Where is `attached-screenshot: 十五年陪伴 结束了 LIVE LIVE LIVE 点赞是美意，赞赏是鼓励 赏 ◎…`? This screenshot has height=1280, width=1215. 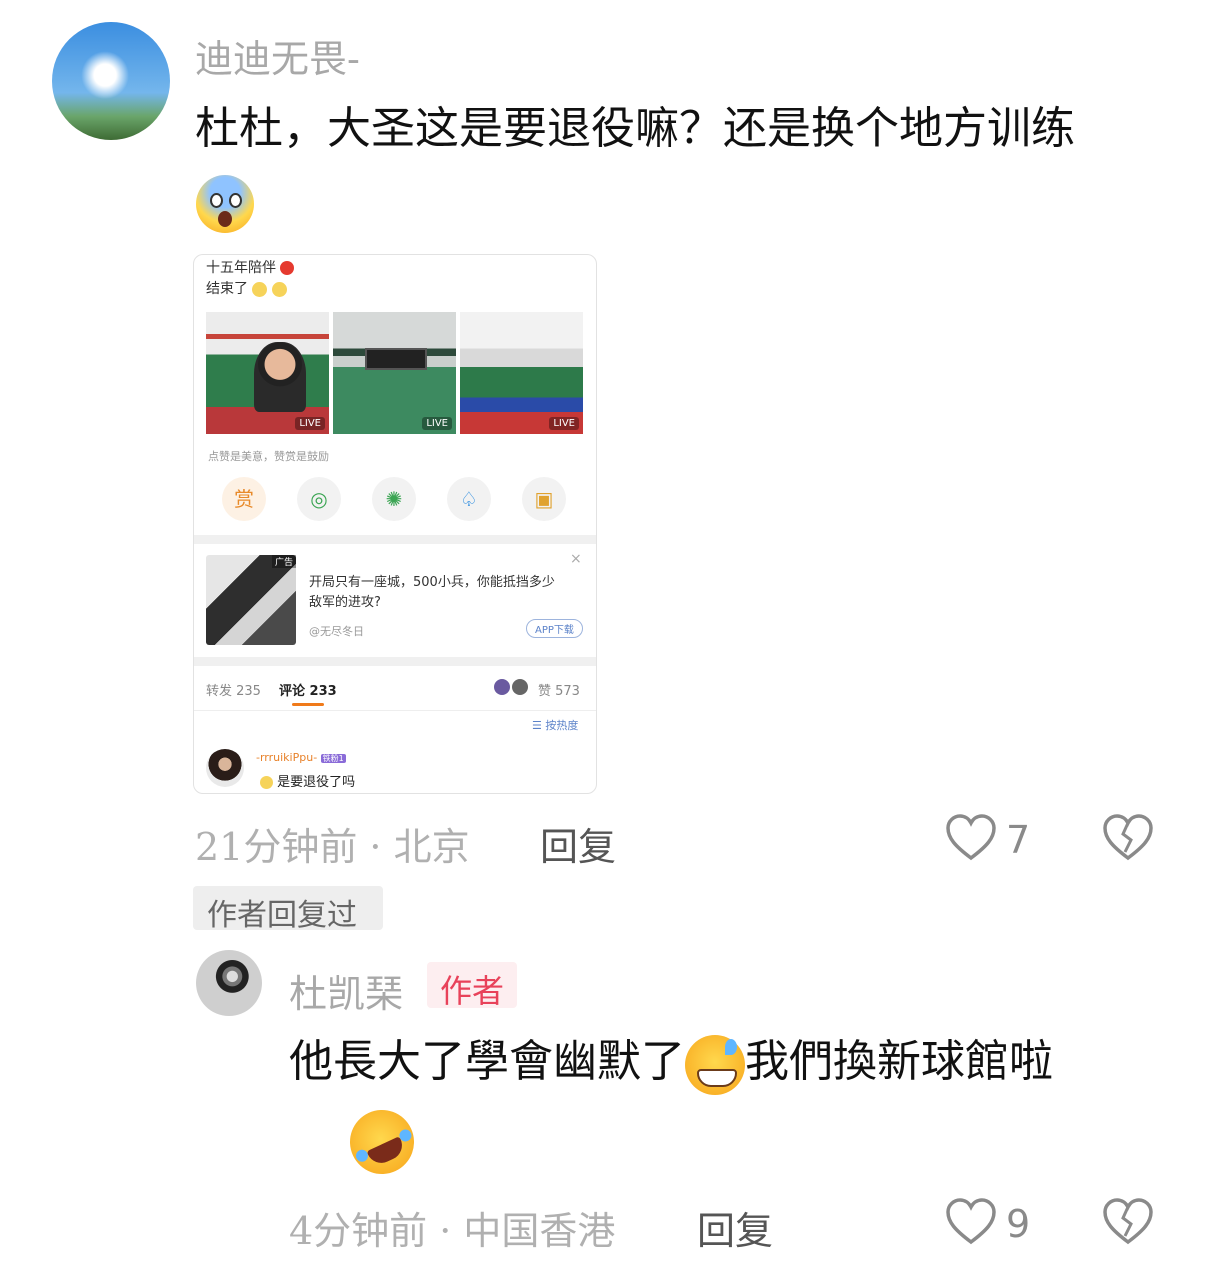
attached-screenshot: 十五年陪伴 结束了 LIVE LIVE LIVE 点赞是美意，赞赏是鼓励 赏 ◎… is located at coordinates (395, 524).